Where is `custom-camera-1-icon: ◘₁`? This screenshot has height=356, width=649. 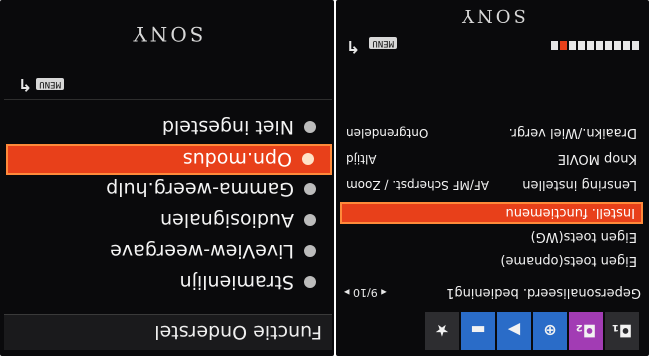
custom-camera-1-icon: ◘₁ is located at coordinates (622, 331).